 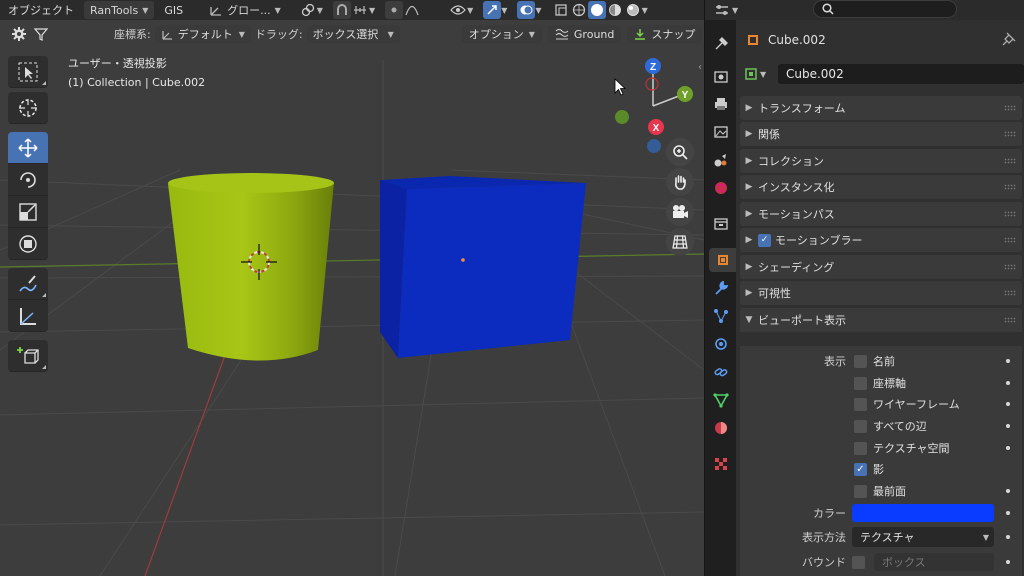 I want to click on coord-system-dropdown: デフォルト ▼, so click(x=202, y=34).